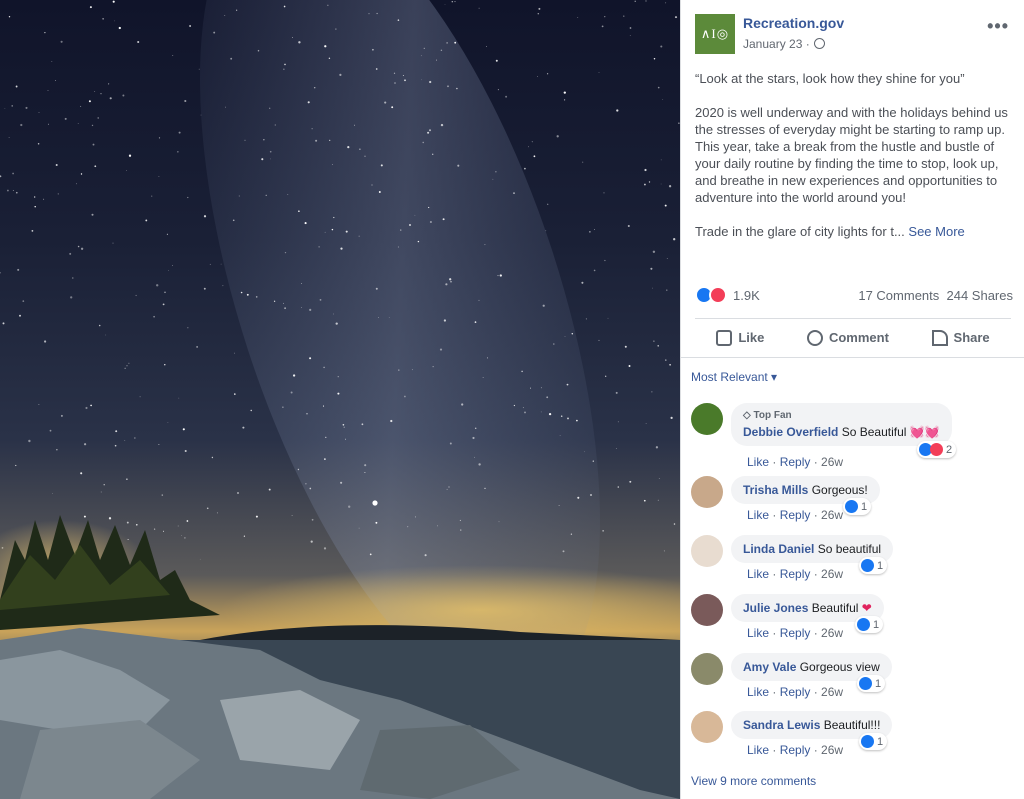 Image resolution: width=1024 pixels, height=799 pixels. Describe the element at coordinates (769, 667) in the screenshot. I see `comment-author: Amy Vale` at that location.